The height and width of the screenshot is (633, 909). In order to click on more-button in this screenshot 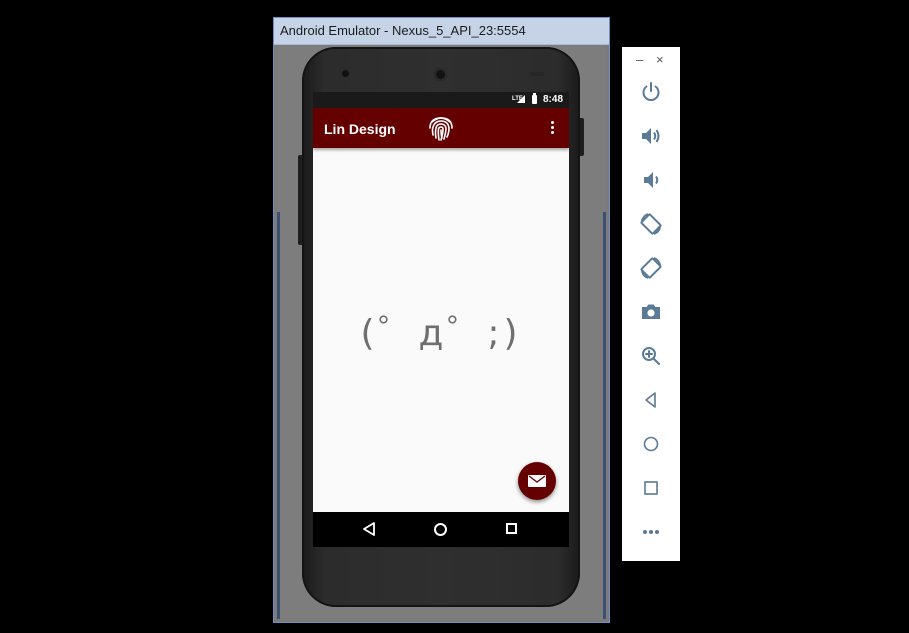, I will do `click(651, 532)`.